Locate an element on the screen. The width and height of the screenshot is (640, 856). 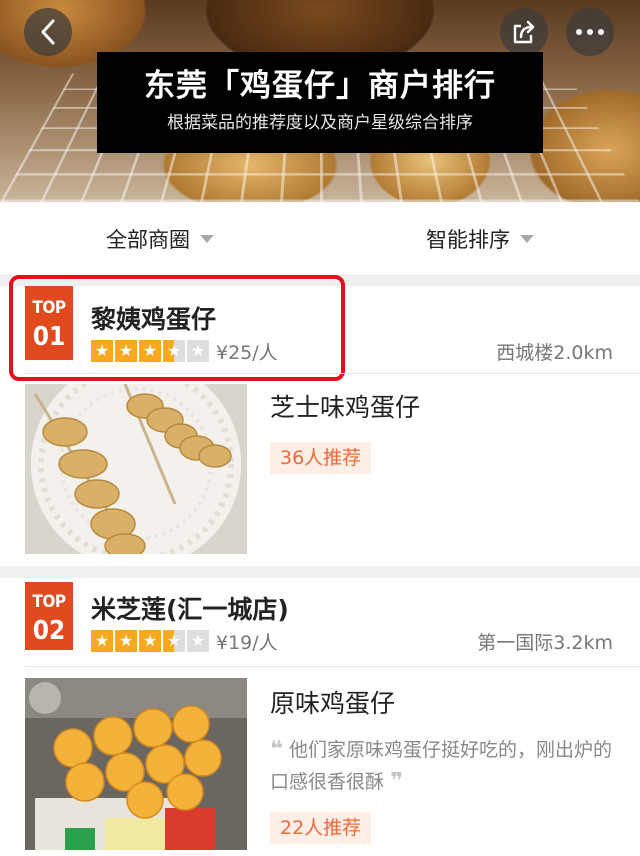
recommend-badge: 22人推荐 is located at coordinates (321, 828).